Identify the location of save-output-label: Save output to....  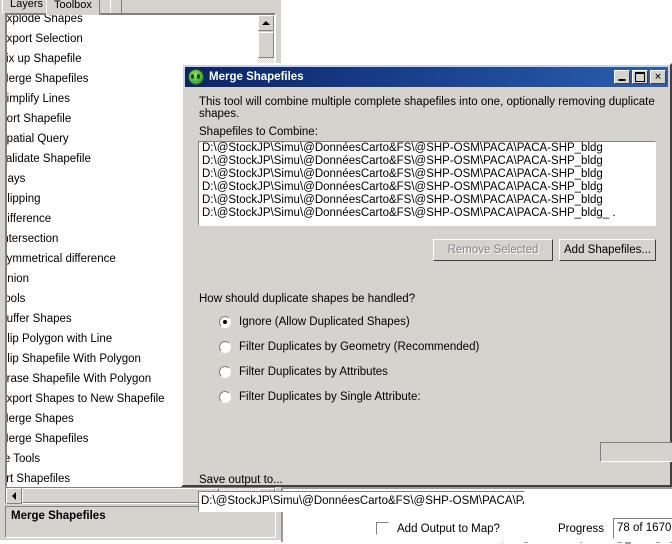
(241, 480).